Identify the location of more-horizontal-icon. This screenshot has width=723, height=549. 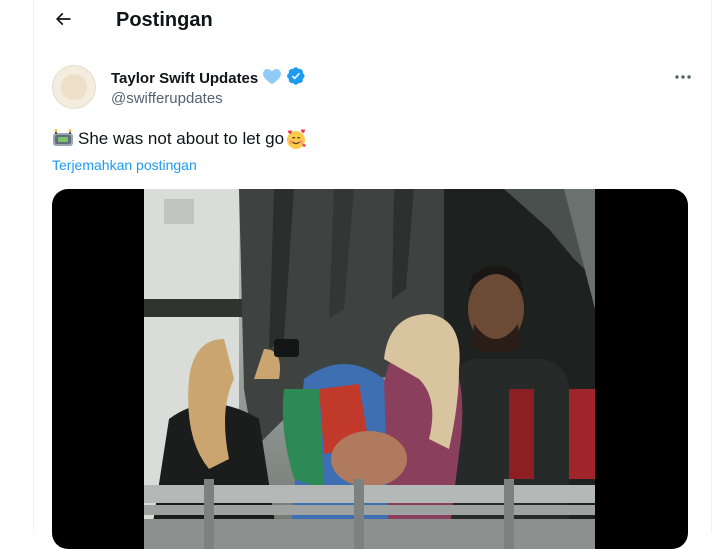
(683, 76).